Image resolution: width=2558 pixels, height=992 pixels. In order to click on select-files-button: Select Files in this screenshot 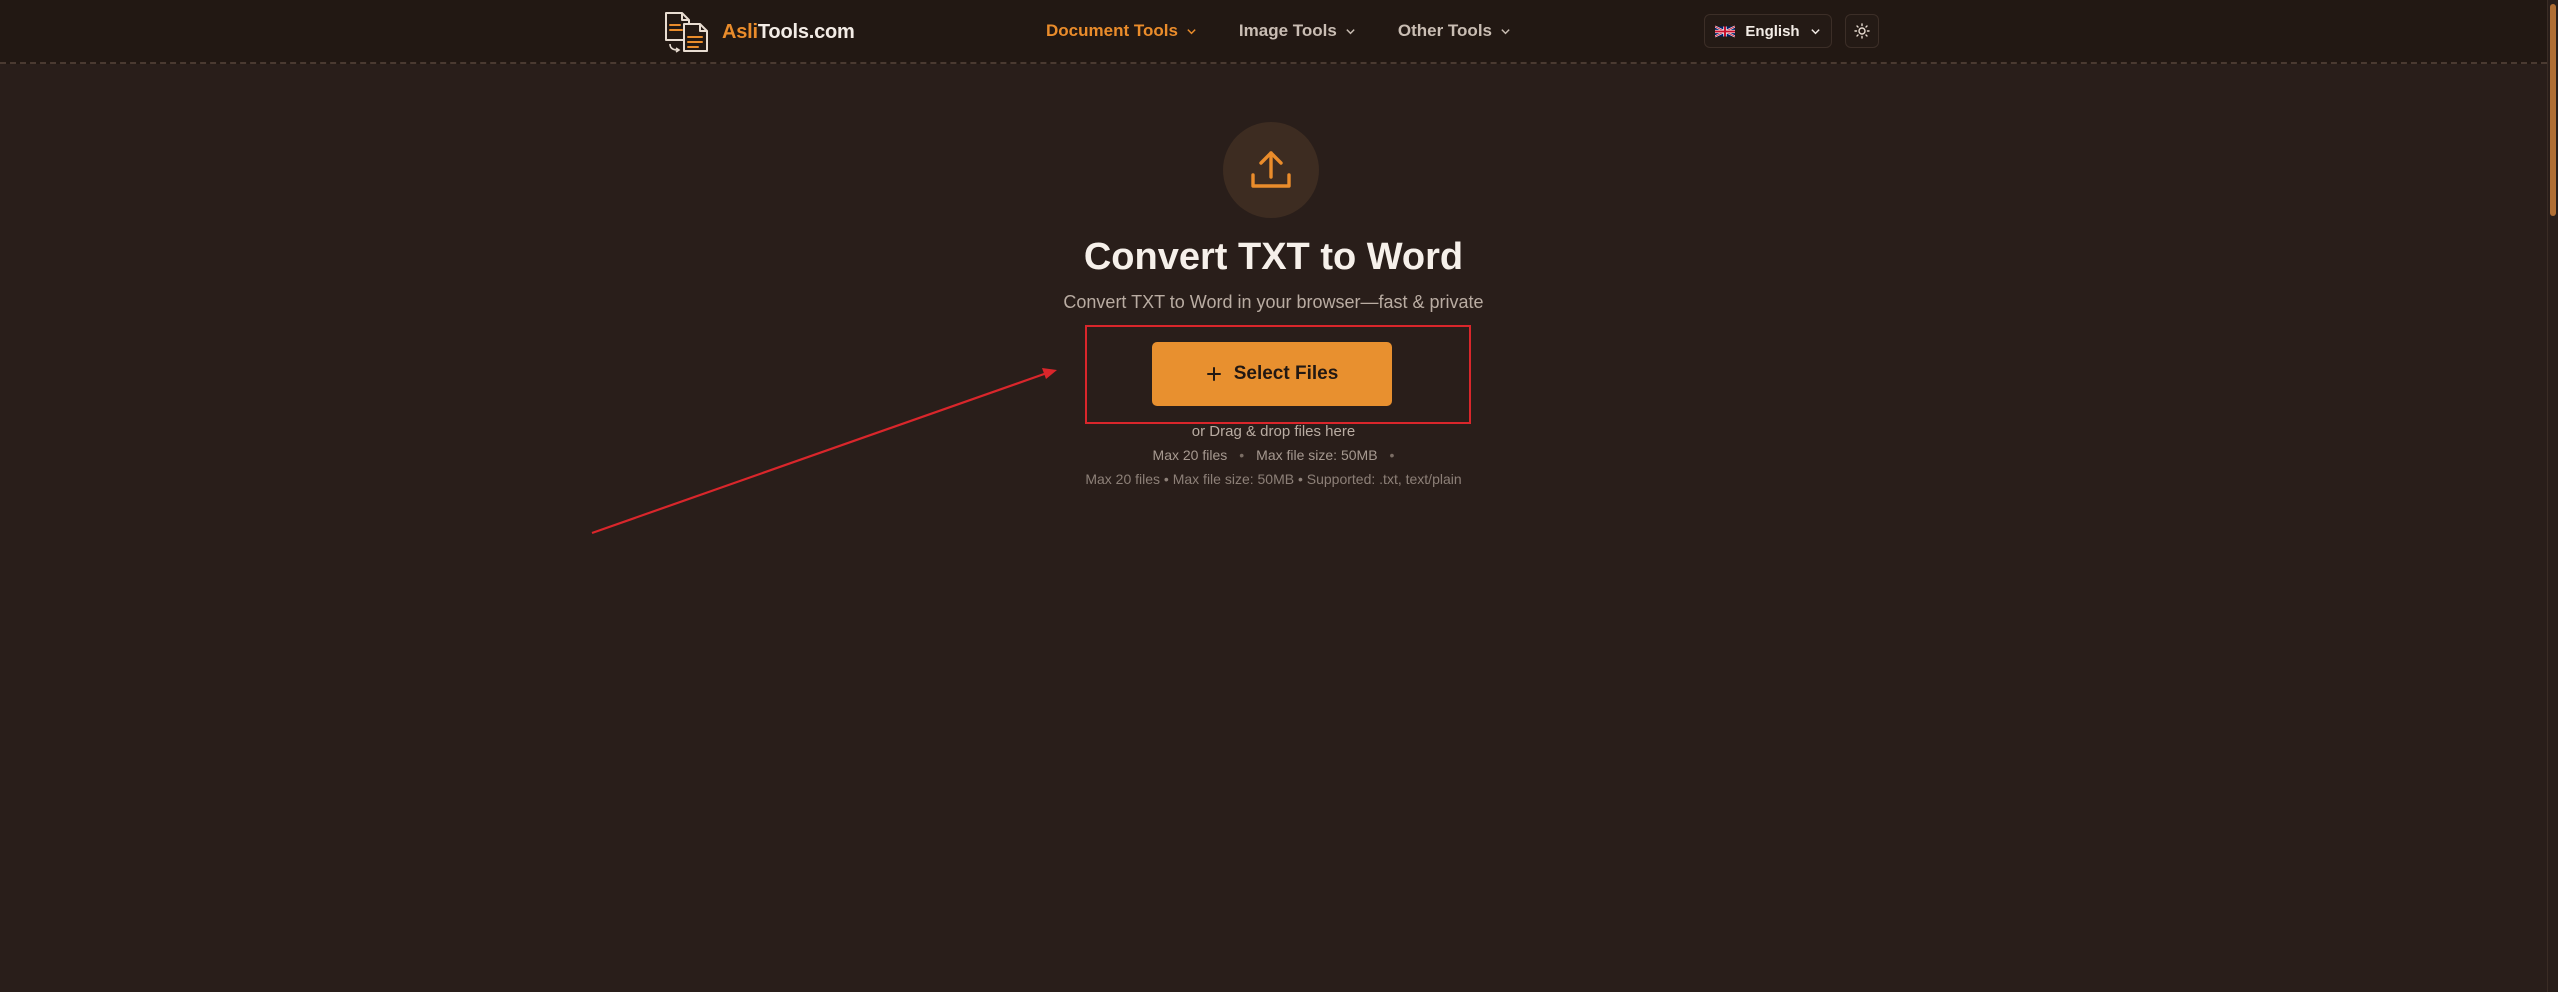, I will do `click(1272, 374)`.